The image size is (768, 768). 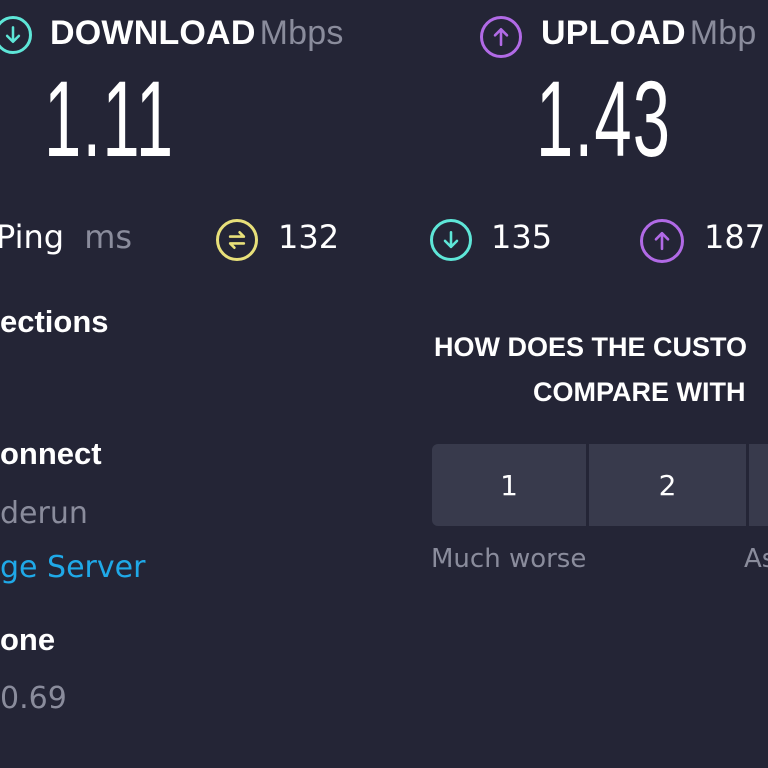 I want to click on download-arrow-icon, so click(x=16, y=35).